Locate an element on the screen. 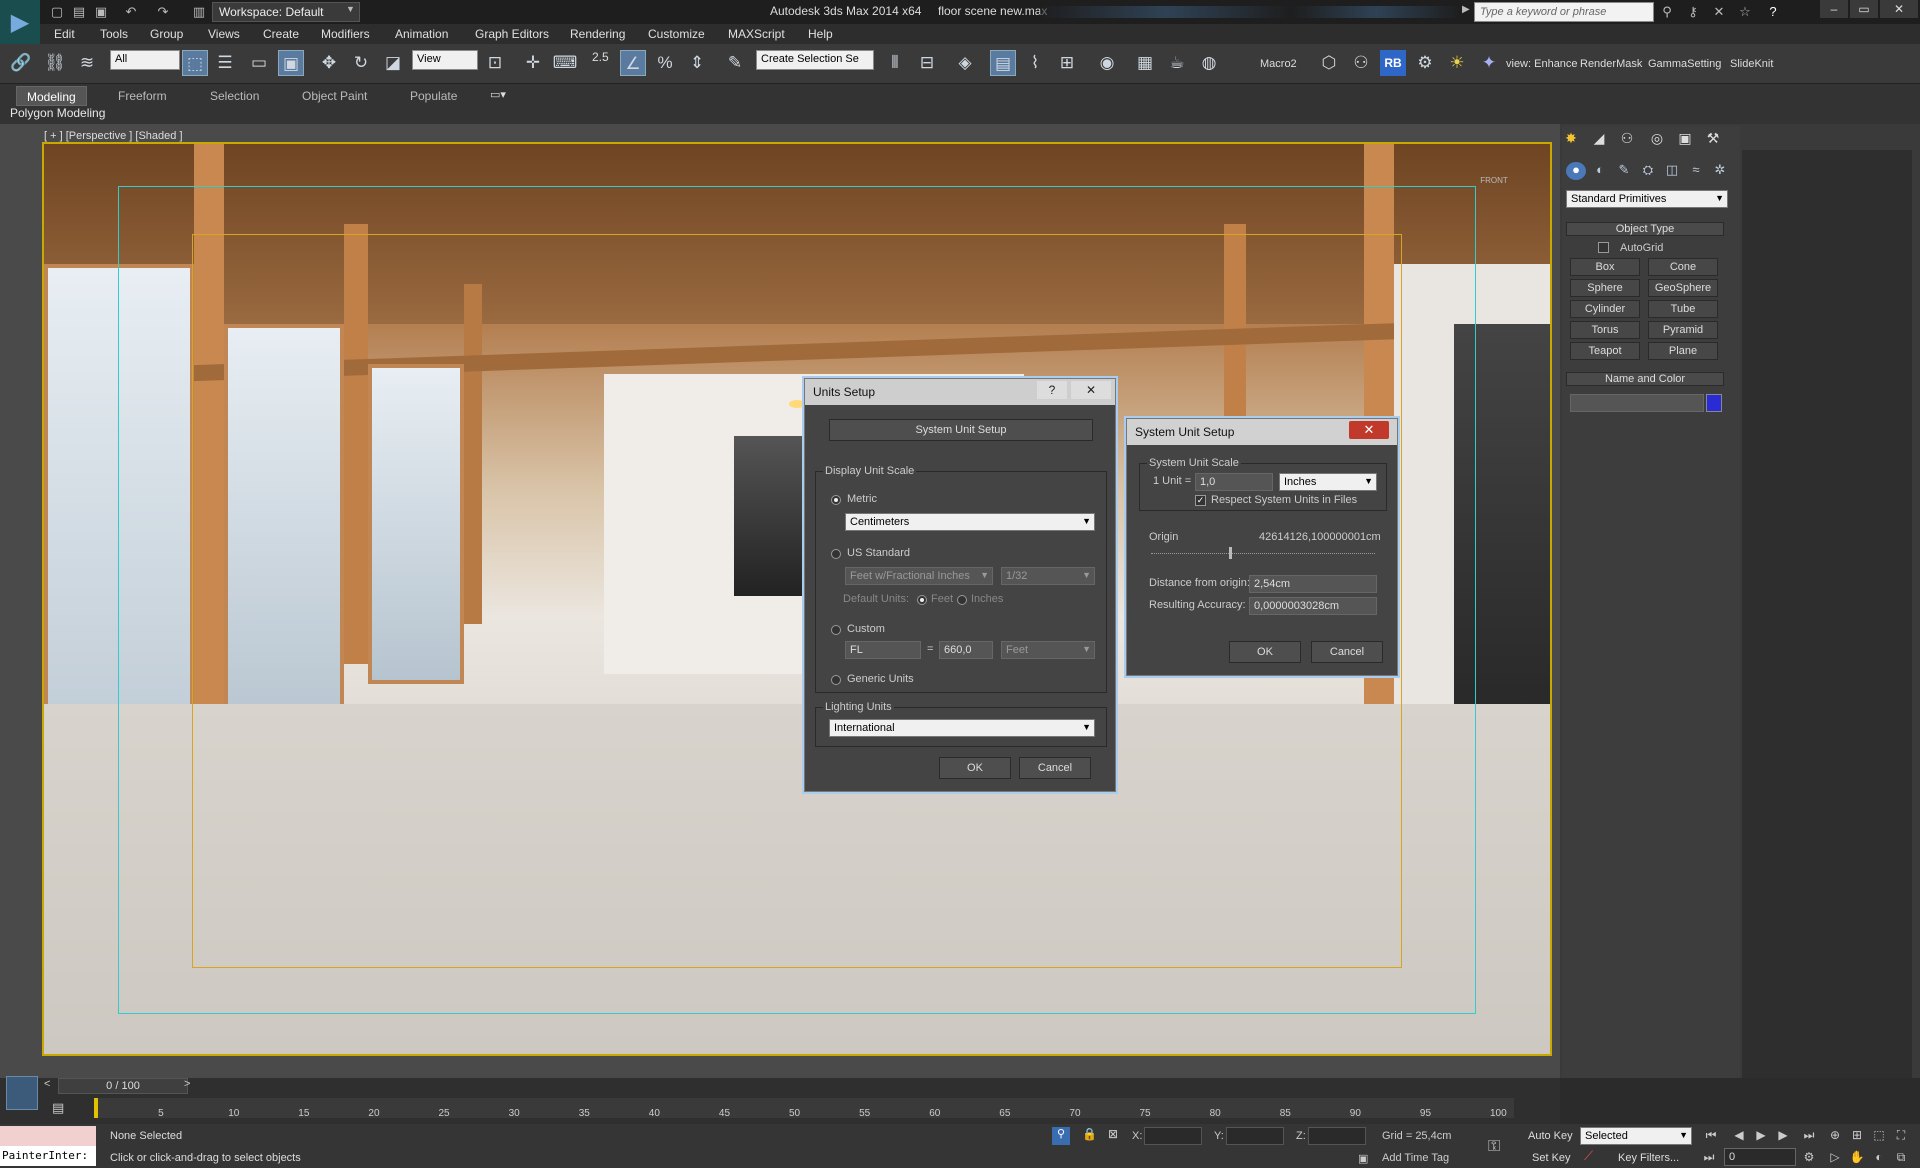 This screenshot has height=1168, width=1920. menu-edit: Edit is located at coordinates (64, 34).